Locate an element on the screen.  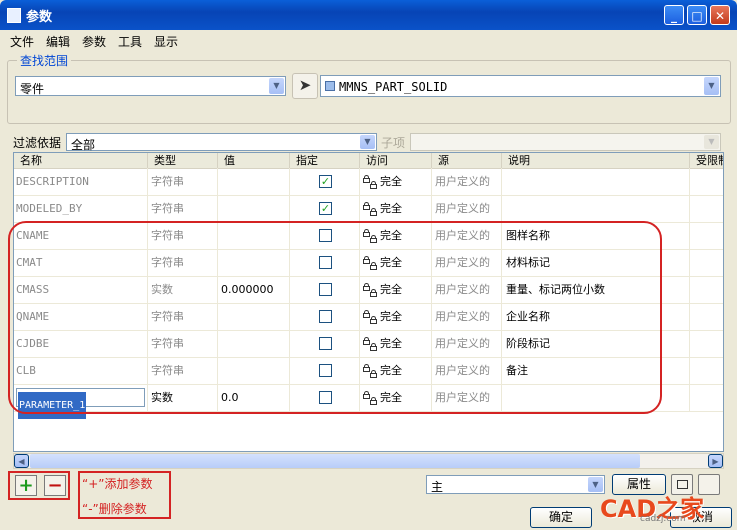
col-name: 名称 is located at coordinates (81, 160).